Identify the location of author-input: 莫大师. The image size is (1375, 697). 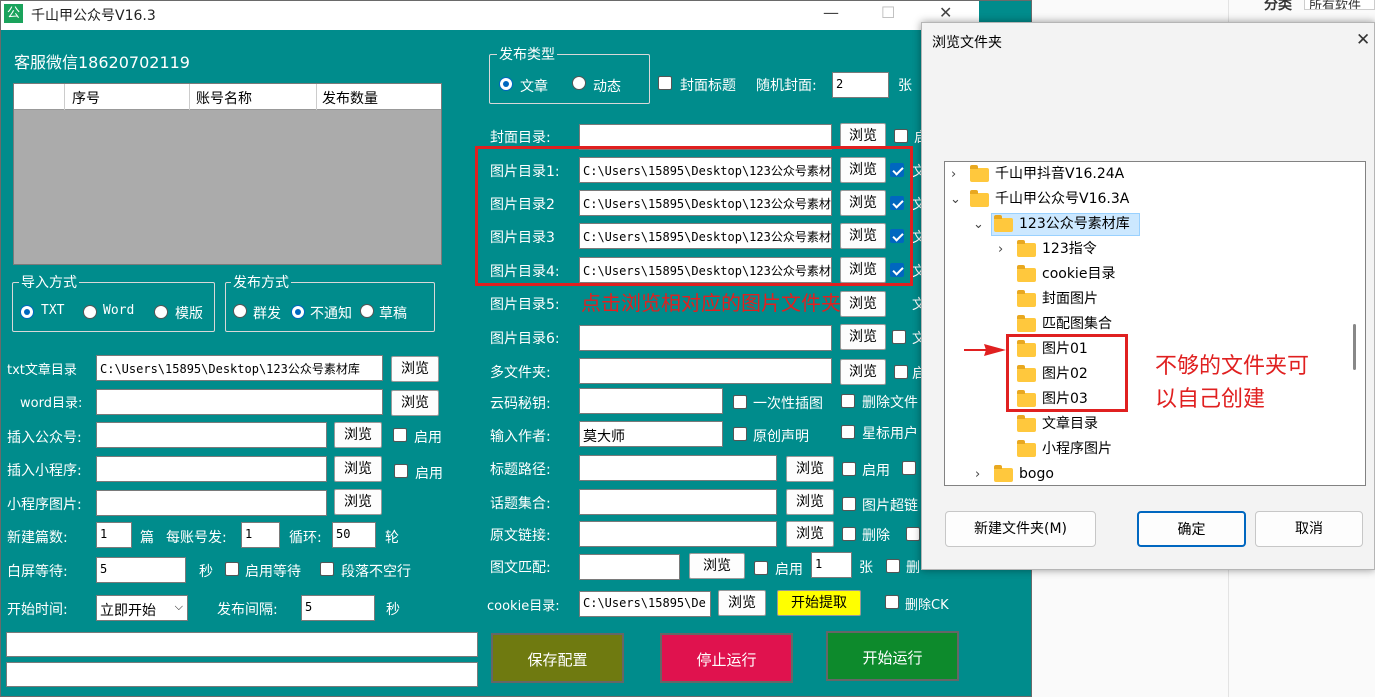
(651, 434).